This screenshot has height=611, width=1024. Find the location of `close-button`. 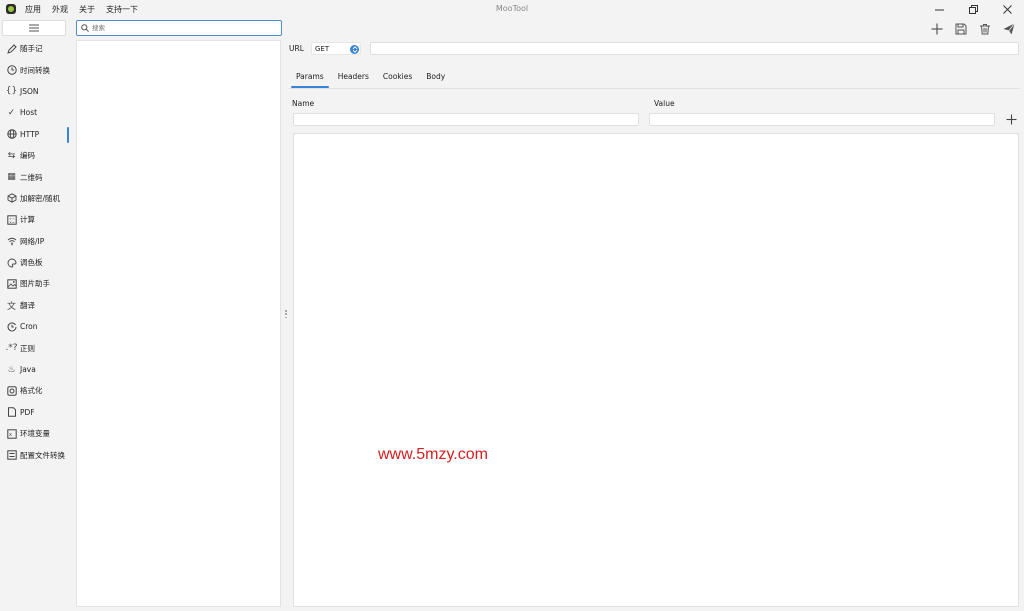

close-button is located at coordinates (1007, 9).